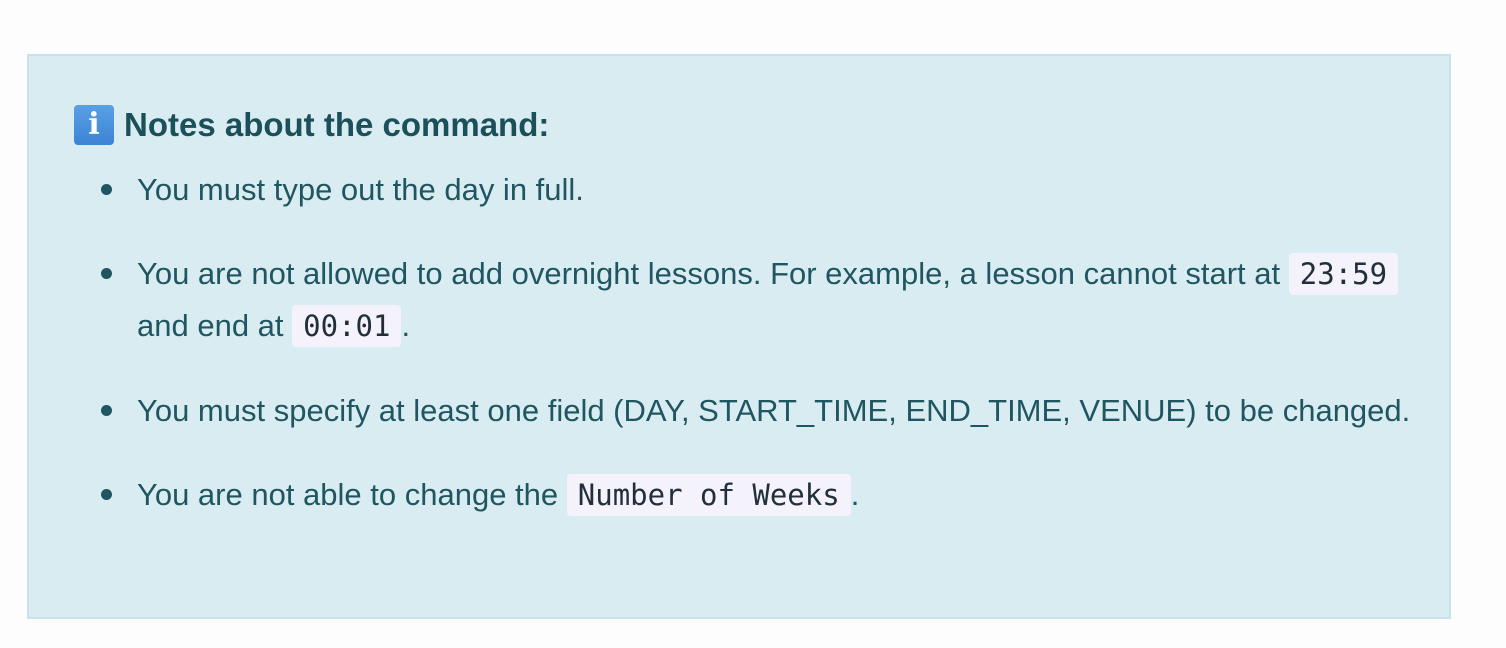  Describe the element at coordinates (348, 494) in the screenshot. I see `note-text: You are not able to change the` at that location.